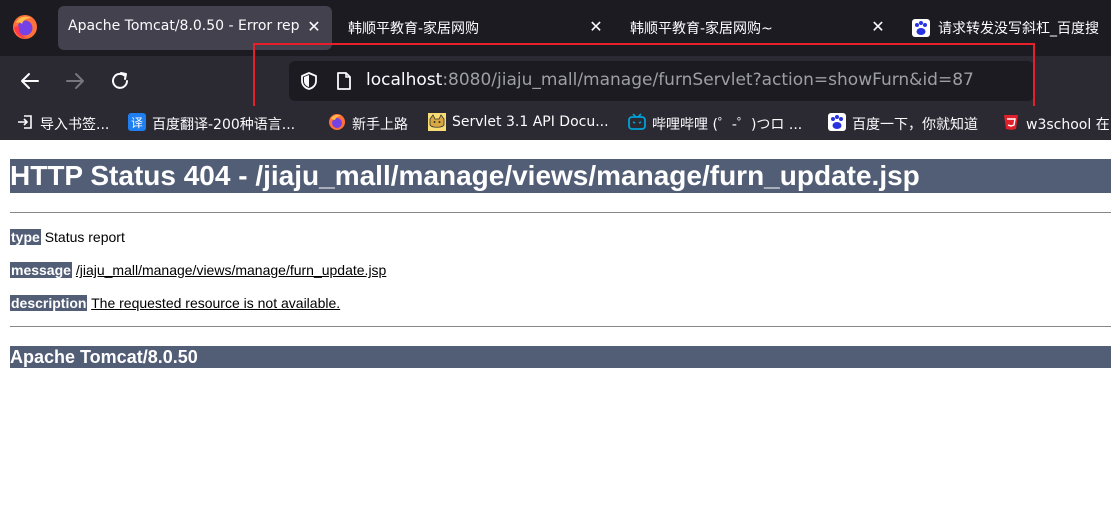  What do you see at coordinates (637, 121) in the screenshot?
I see `bilibili-icon` at bounding box center [637, 121].